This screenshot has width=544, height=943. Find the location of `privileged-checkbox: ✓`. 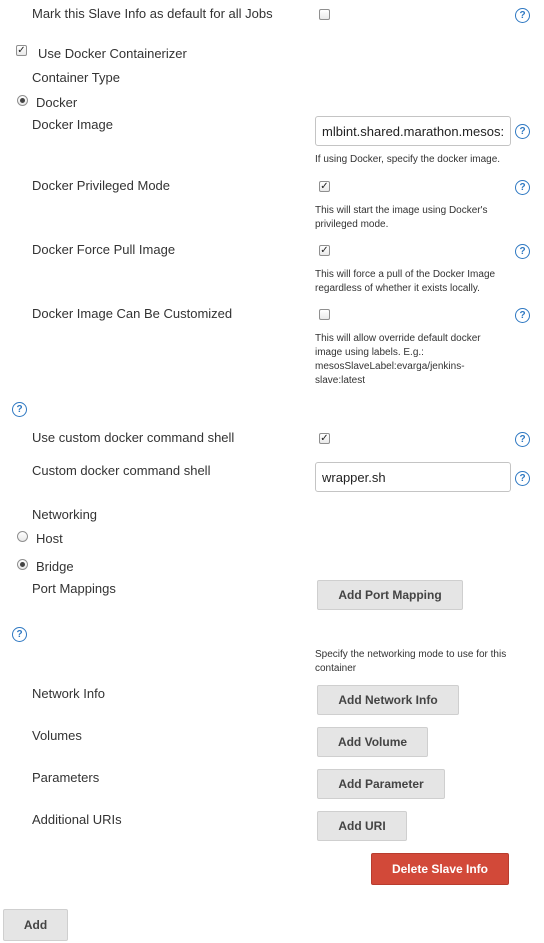

privileged-checkbox: ✓ is located at coordinates (324, 186).